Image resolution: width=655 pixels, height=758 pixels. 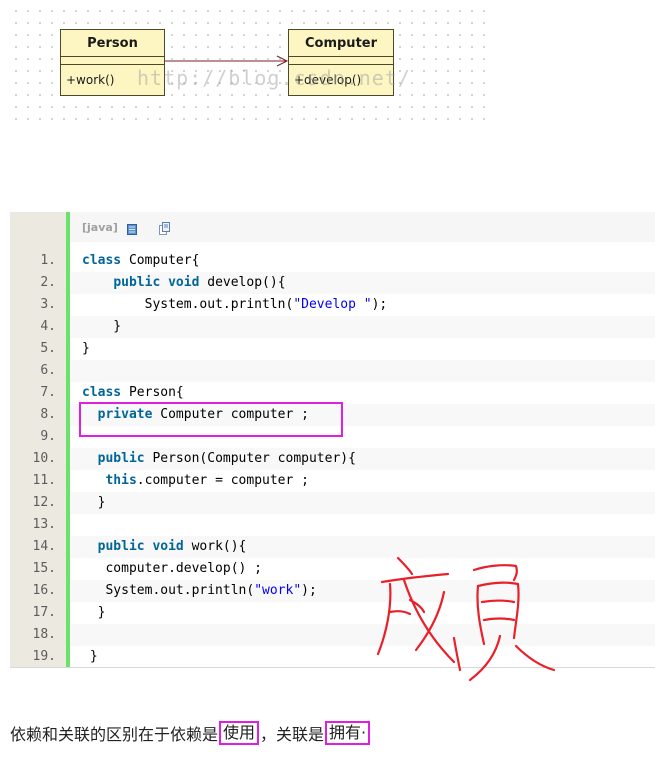 I want to click on line-number: 7., so click(x=48, y=392).